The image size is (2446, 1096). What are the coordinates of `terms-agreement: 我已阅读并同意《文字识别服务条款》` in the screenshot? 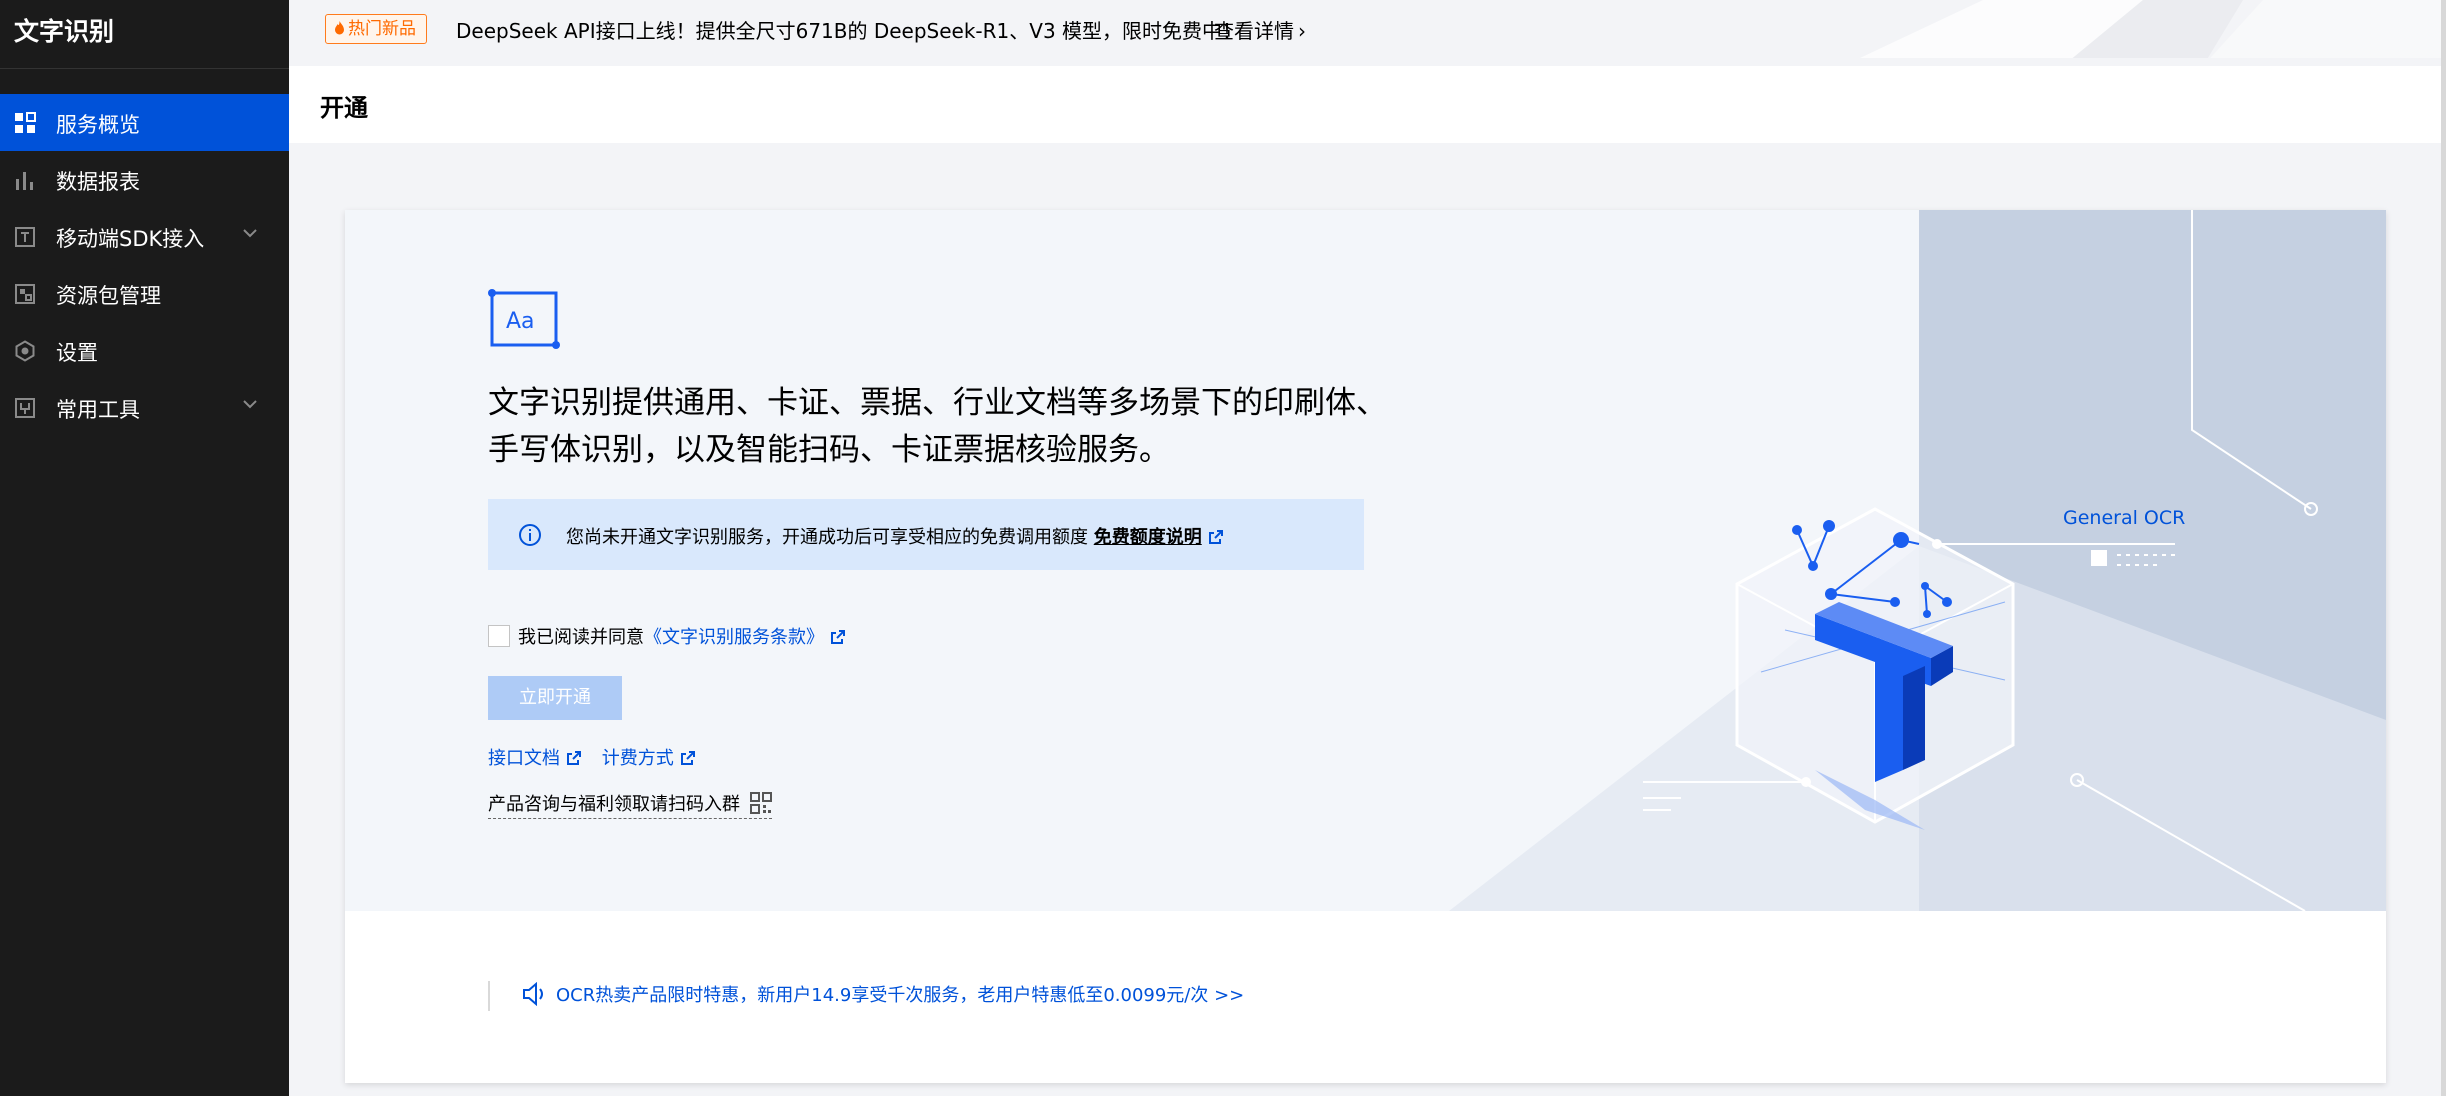 It's located at (667, 636).